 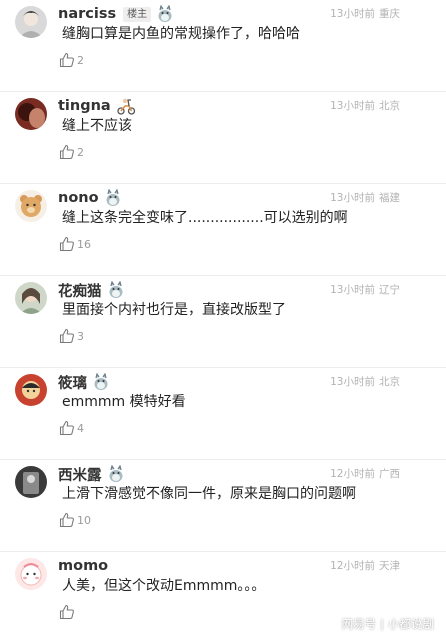 I want to click on comment-header: 筱璃, so click(x=84, y=382).